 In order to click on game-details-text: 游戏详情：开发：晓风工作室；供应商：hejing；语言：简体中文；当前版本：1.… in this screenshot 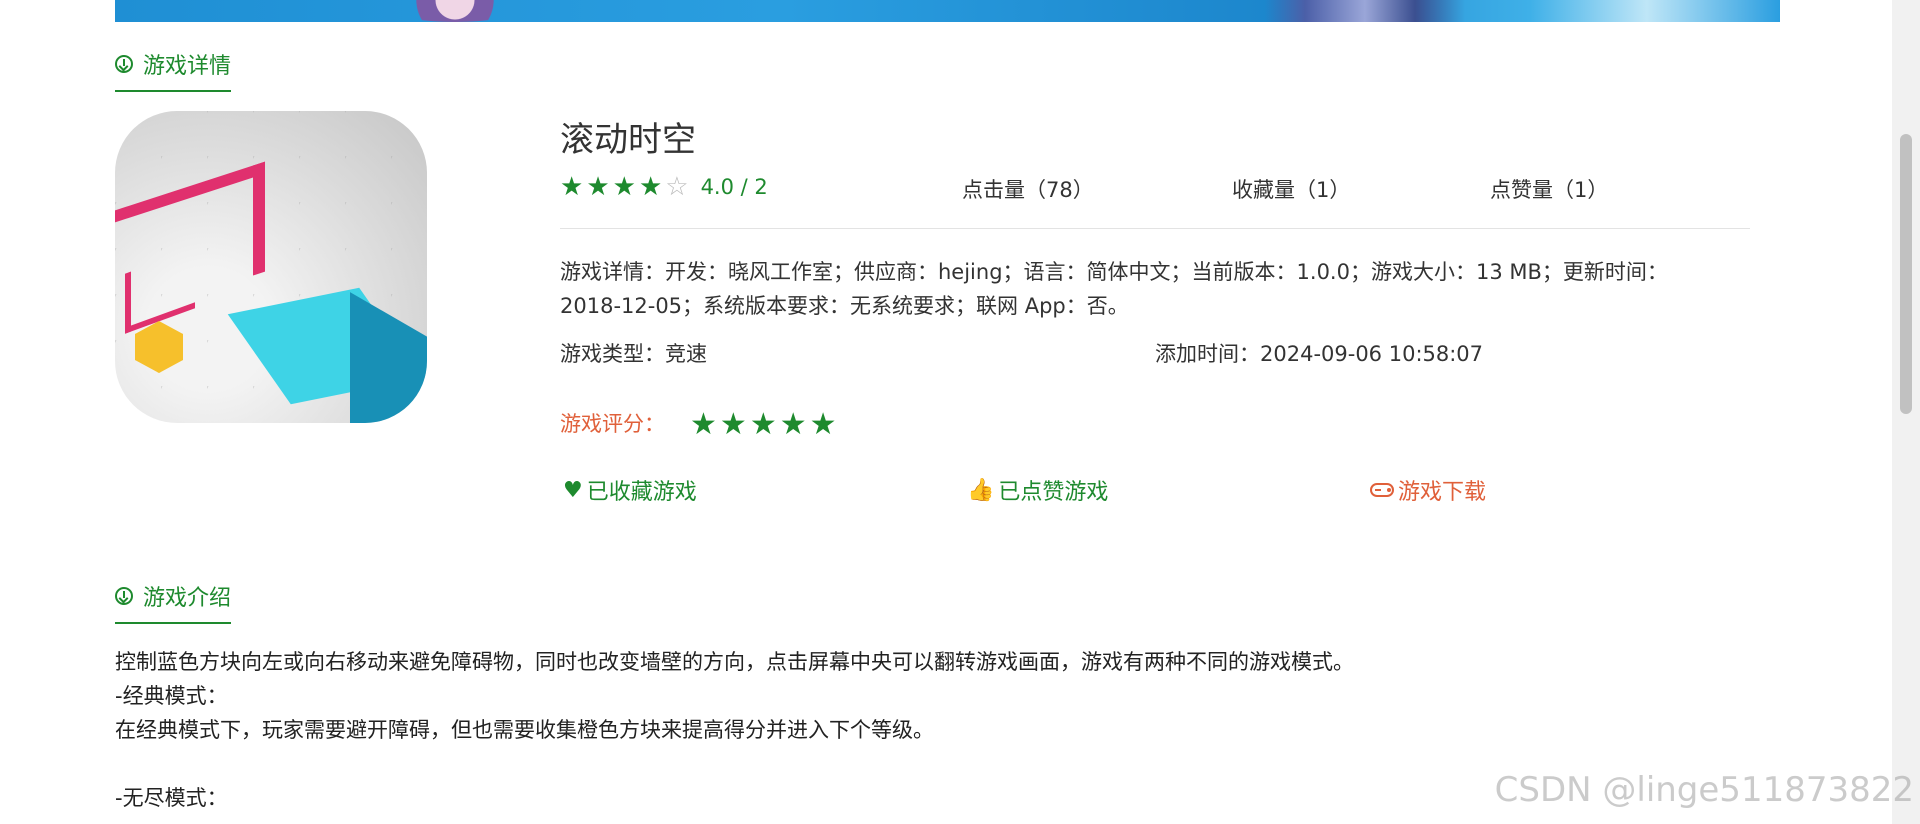, I will do `click(1114, 289)`.